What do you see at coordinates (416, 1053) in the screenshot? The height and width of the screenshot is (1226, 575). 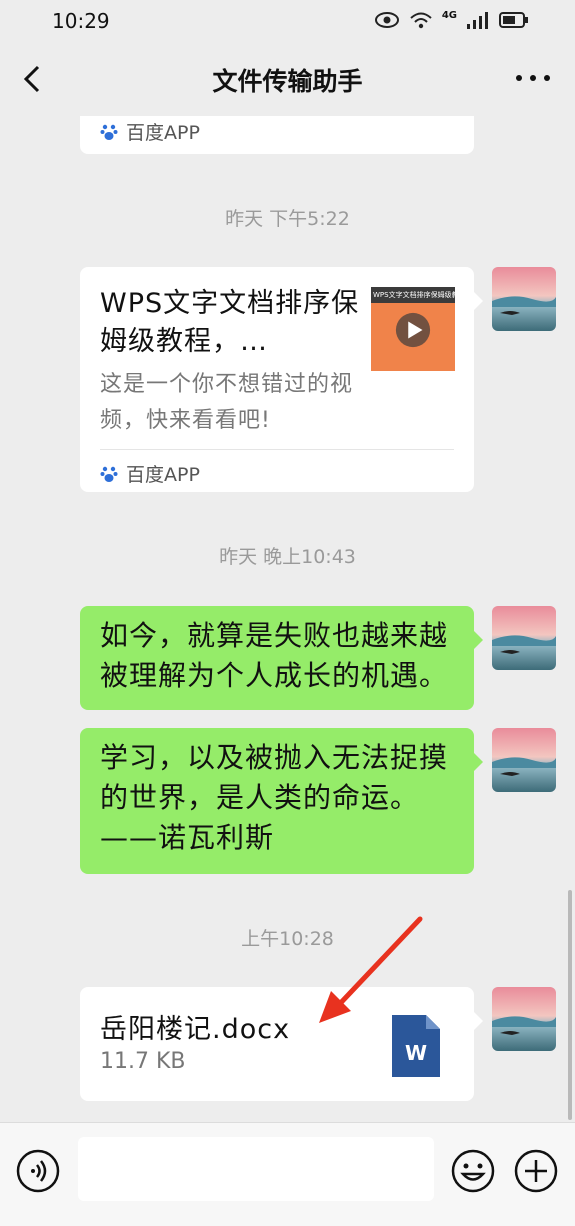 I see `word-doc-letter: W` at bounding box center [416, 1053].